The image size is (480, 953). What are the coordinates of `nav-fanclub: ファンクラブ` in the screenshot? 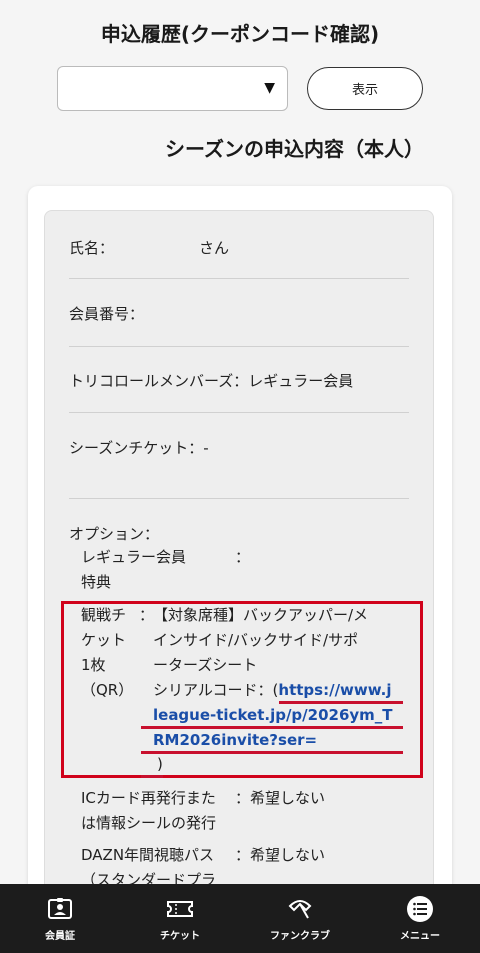 It's located at (300, 918).